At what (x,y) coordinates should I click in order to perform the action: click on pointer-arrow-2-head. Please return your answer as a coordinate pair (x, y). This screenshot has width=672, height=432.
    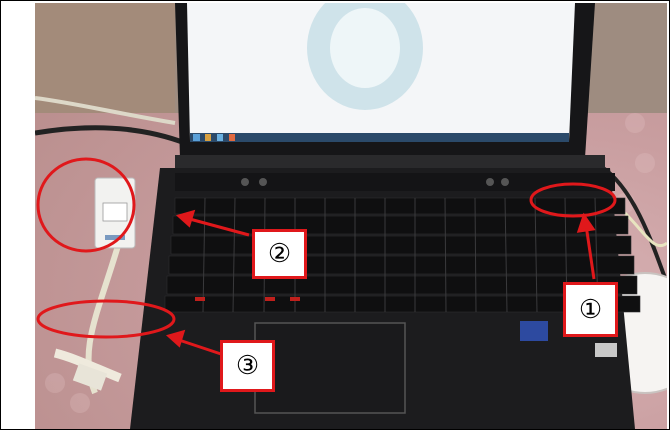
    Looking at the image, I should click on (185, 218).